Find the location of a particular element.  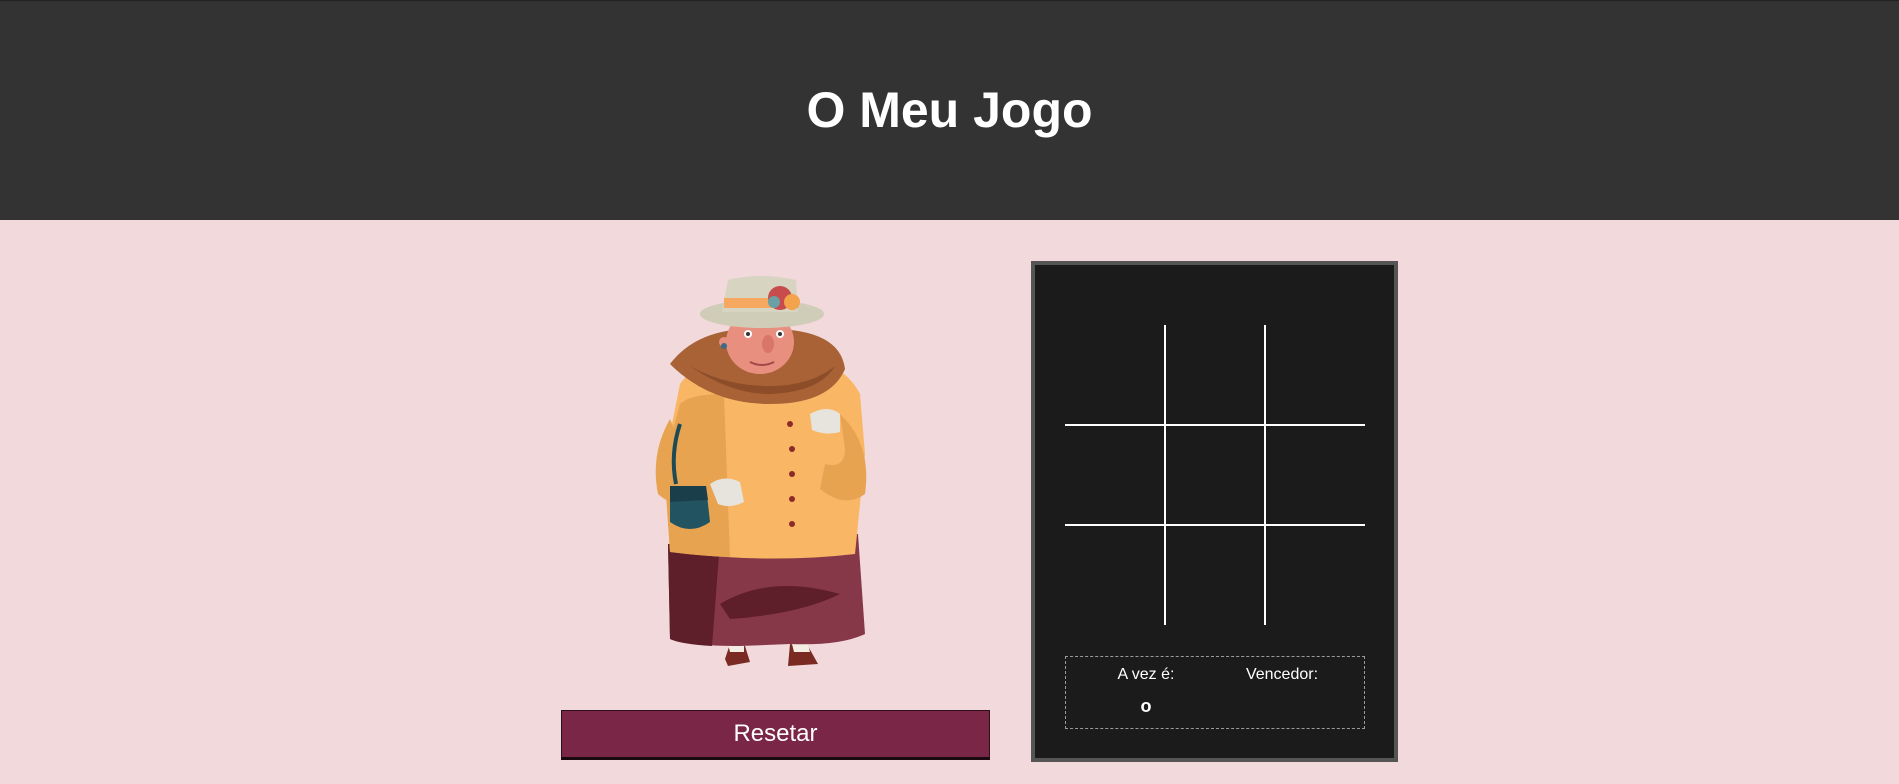

reset-button: Resetar is located at coordinates (775, 735).